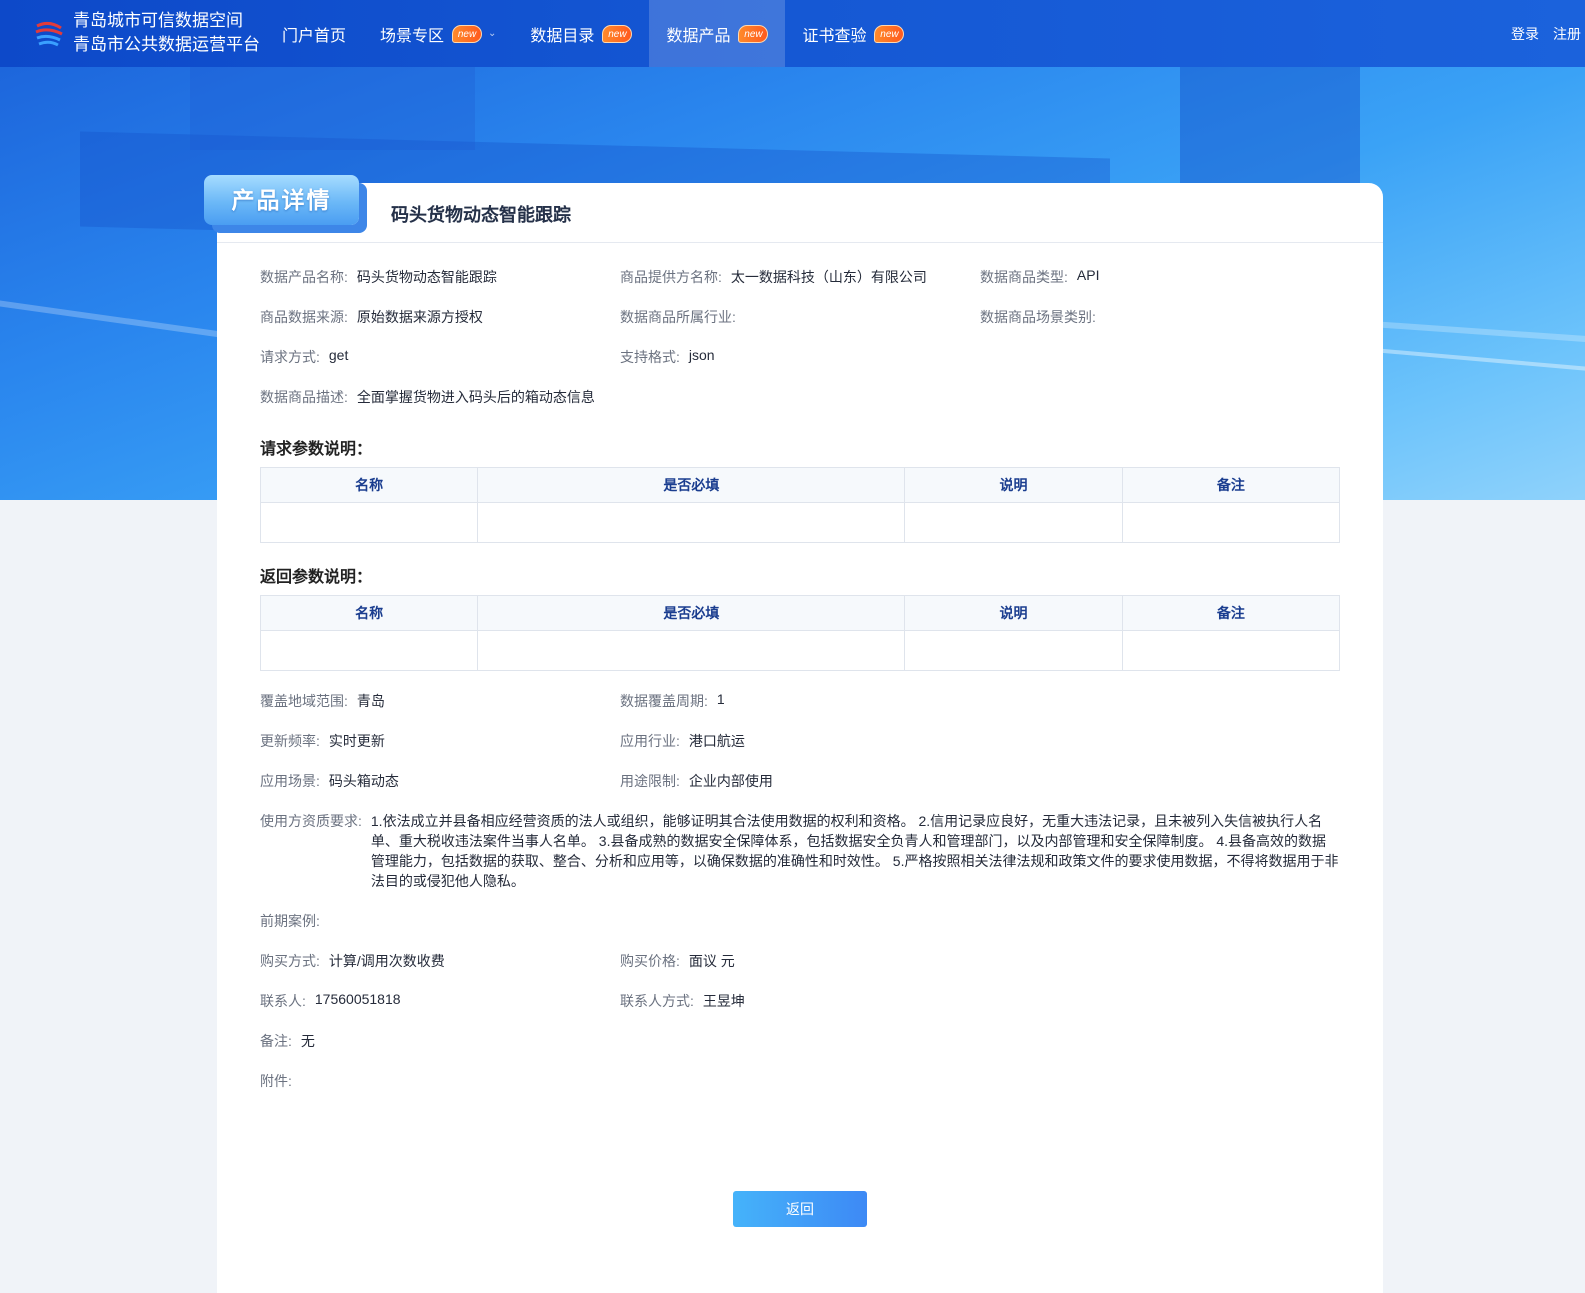  Describe the element at coordinates (378, 277) in the screenshot. I see `field-product-name: 数据产品名称: 码头货物动态智能跟踪` at that location.